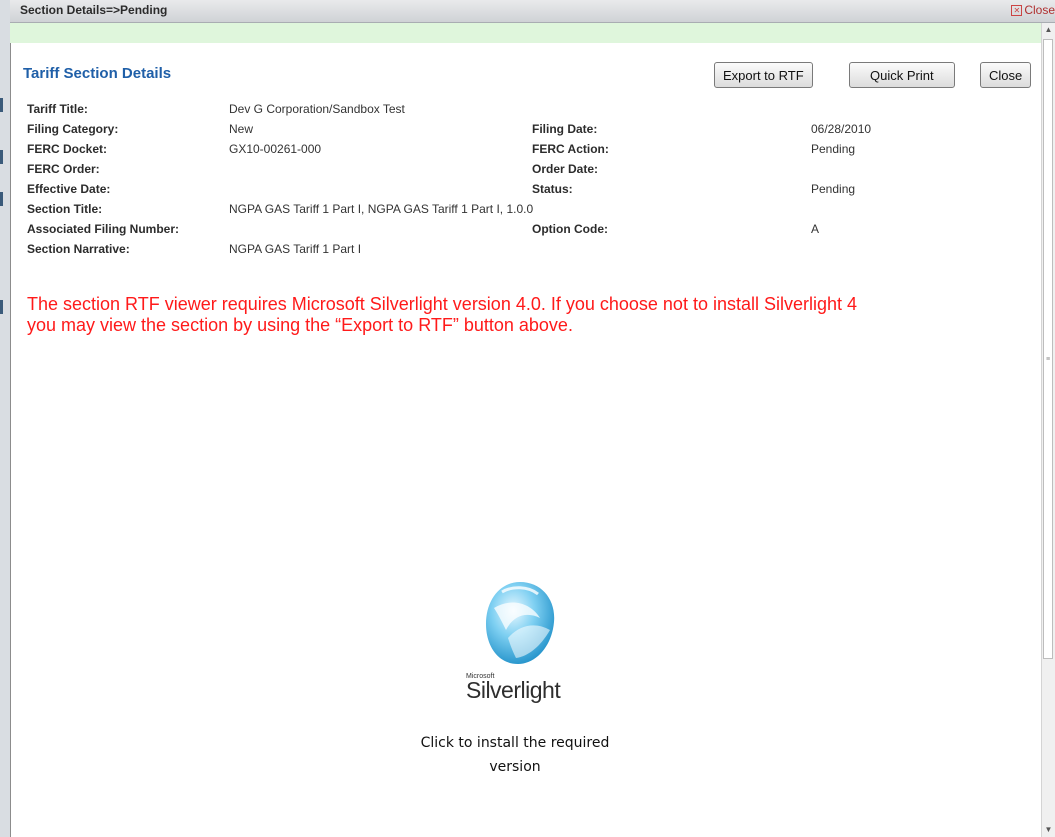 The width and height of the screenshot is (1055, 837). I want to click on silverlight-wordmark: Silverlight, so click(513, 690).